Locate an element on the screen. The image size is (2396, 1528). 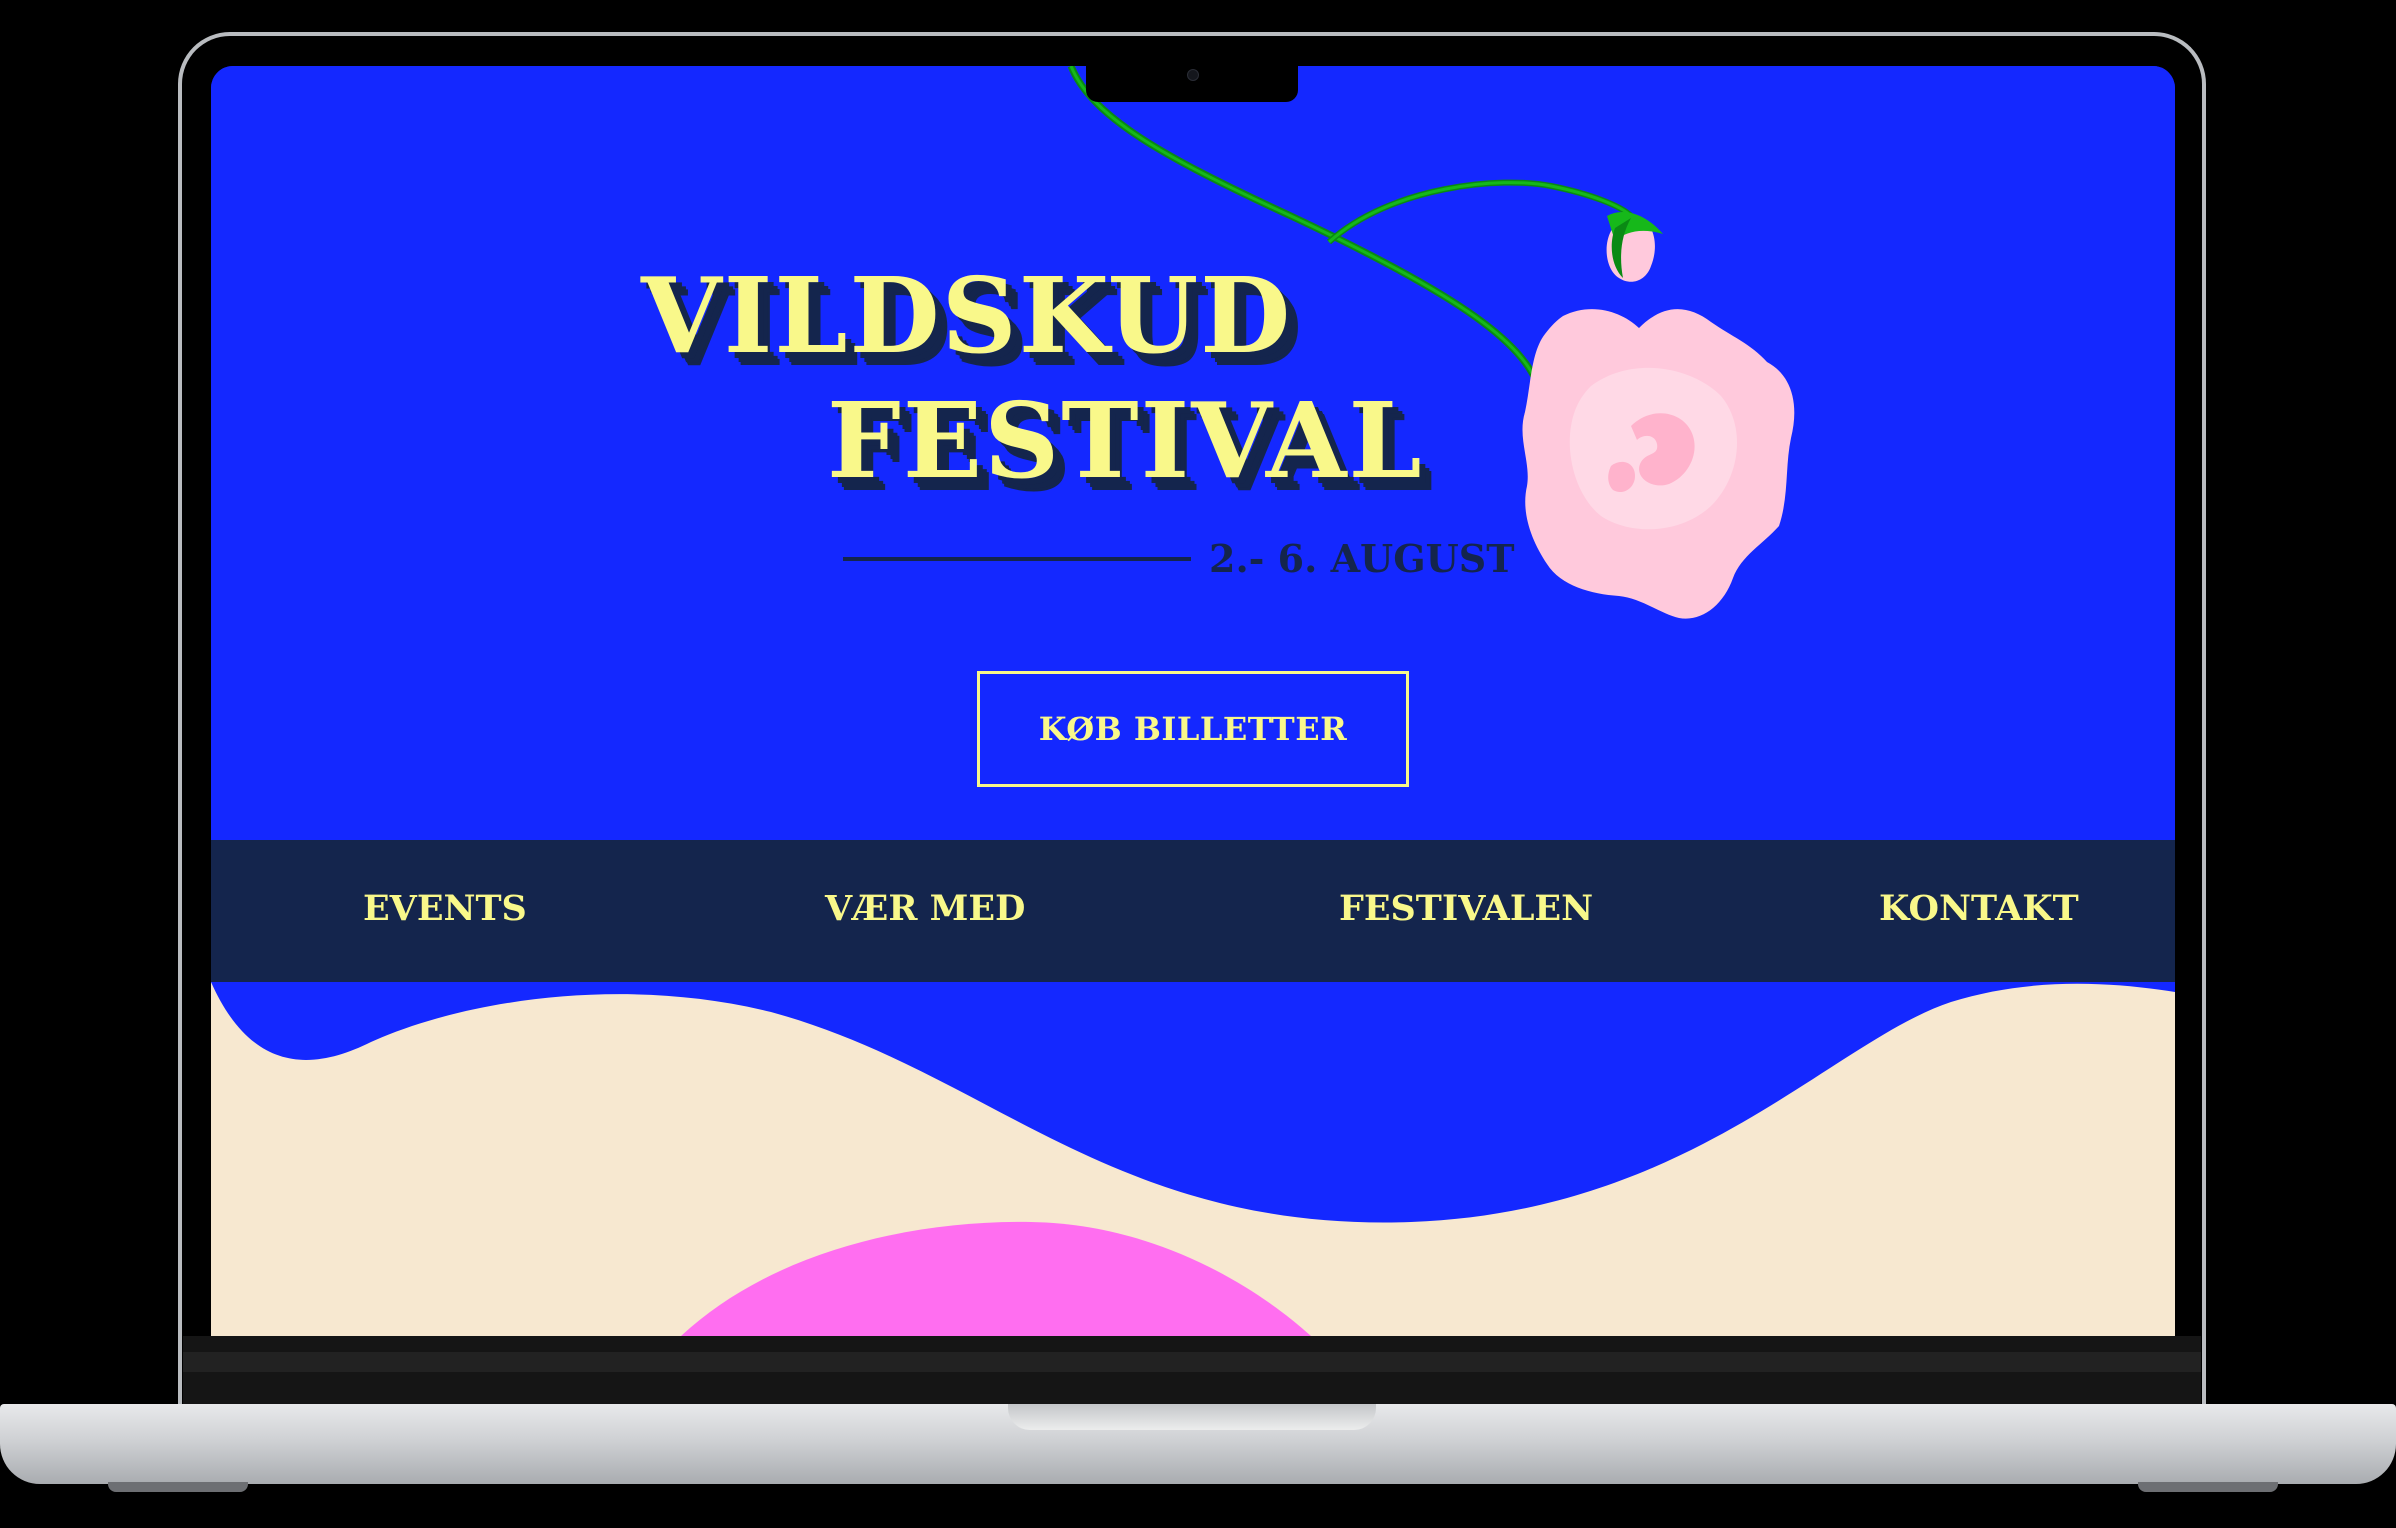
bud-leaf is located at coordinates (1635, 226).